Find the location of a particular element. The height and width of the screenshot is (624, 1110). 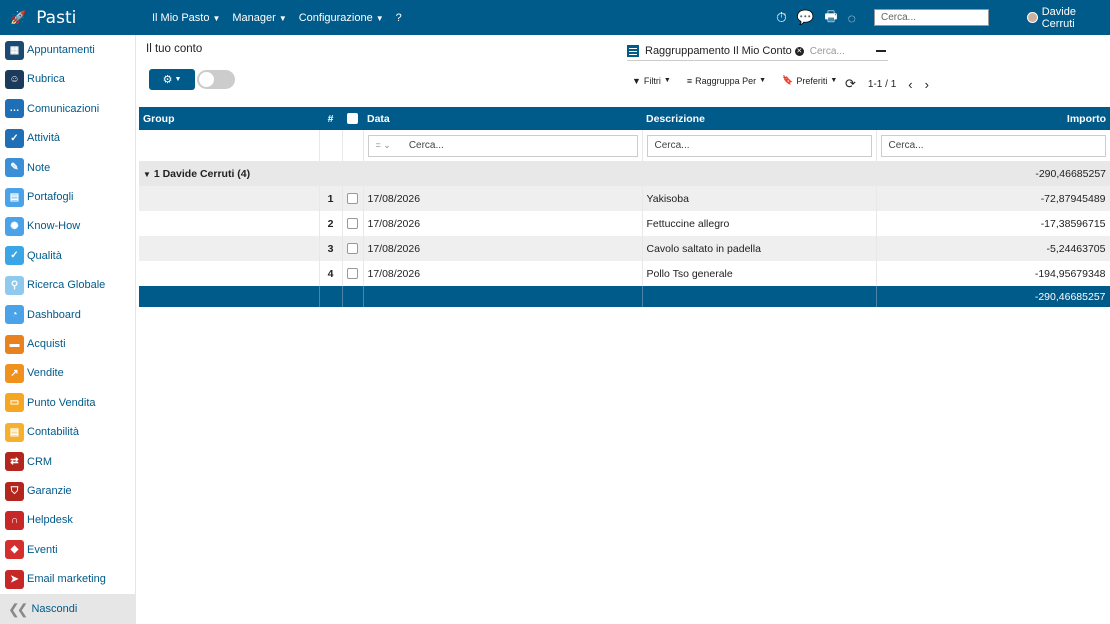

sidebar-item-eventi: ◆ Eventi is located at coordinates (31, 550).